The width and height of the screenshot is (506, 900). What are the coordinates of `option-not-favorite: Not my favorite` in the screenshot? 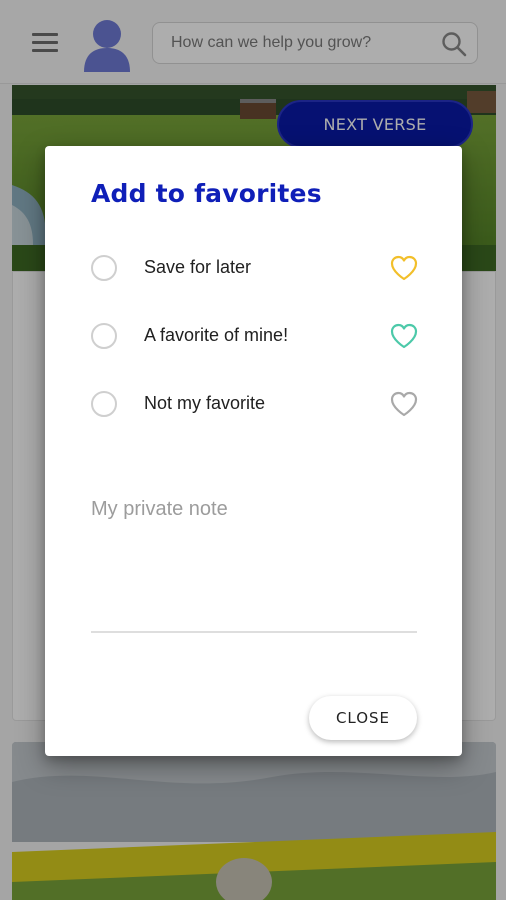 It's located at (254, 404).